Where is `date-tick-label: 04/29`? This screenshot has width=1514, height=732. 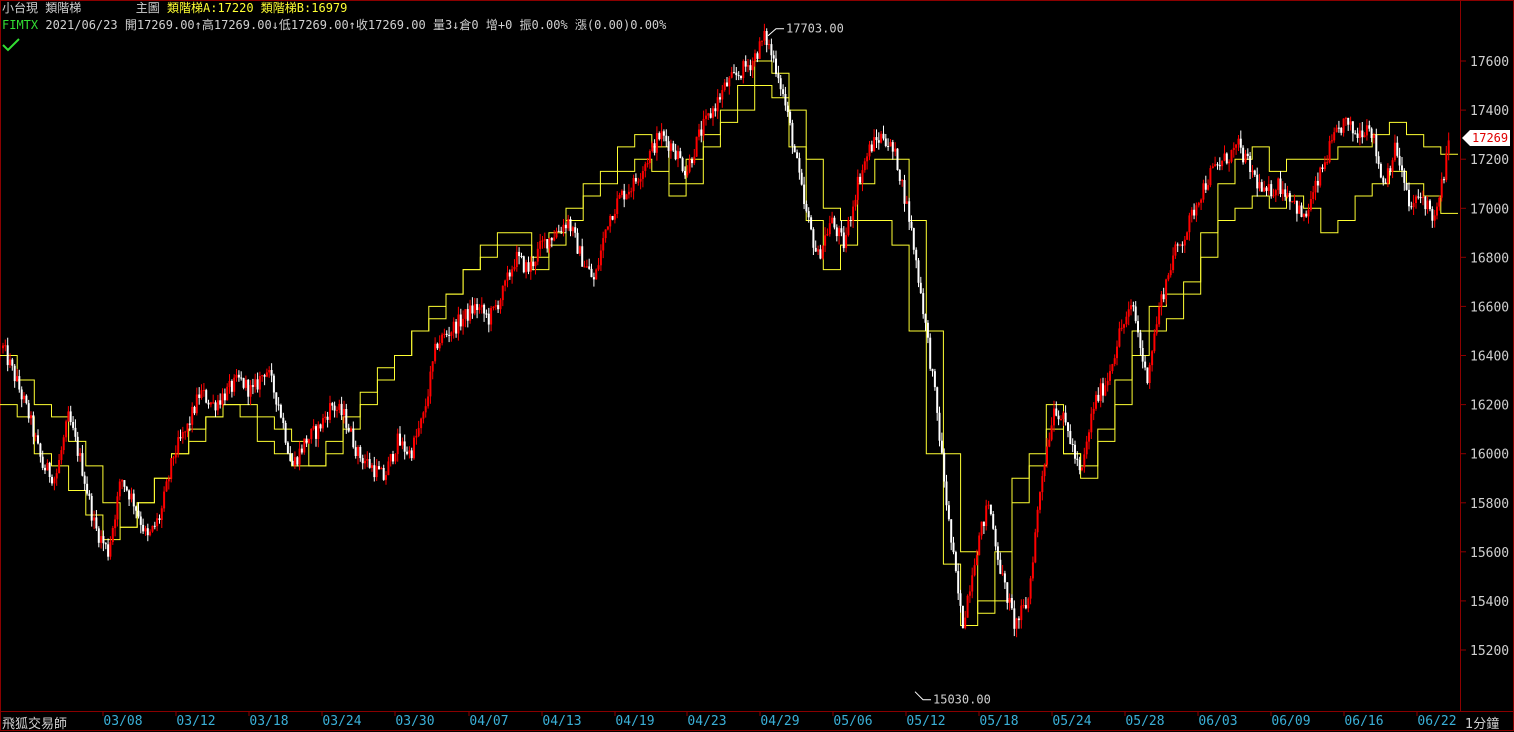
date-tick-label: 04/29 is located at coordinates (779, 721).